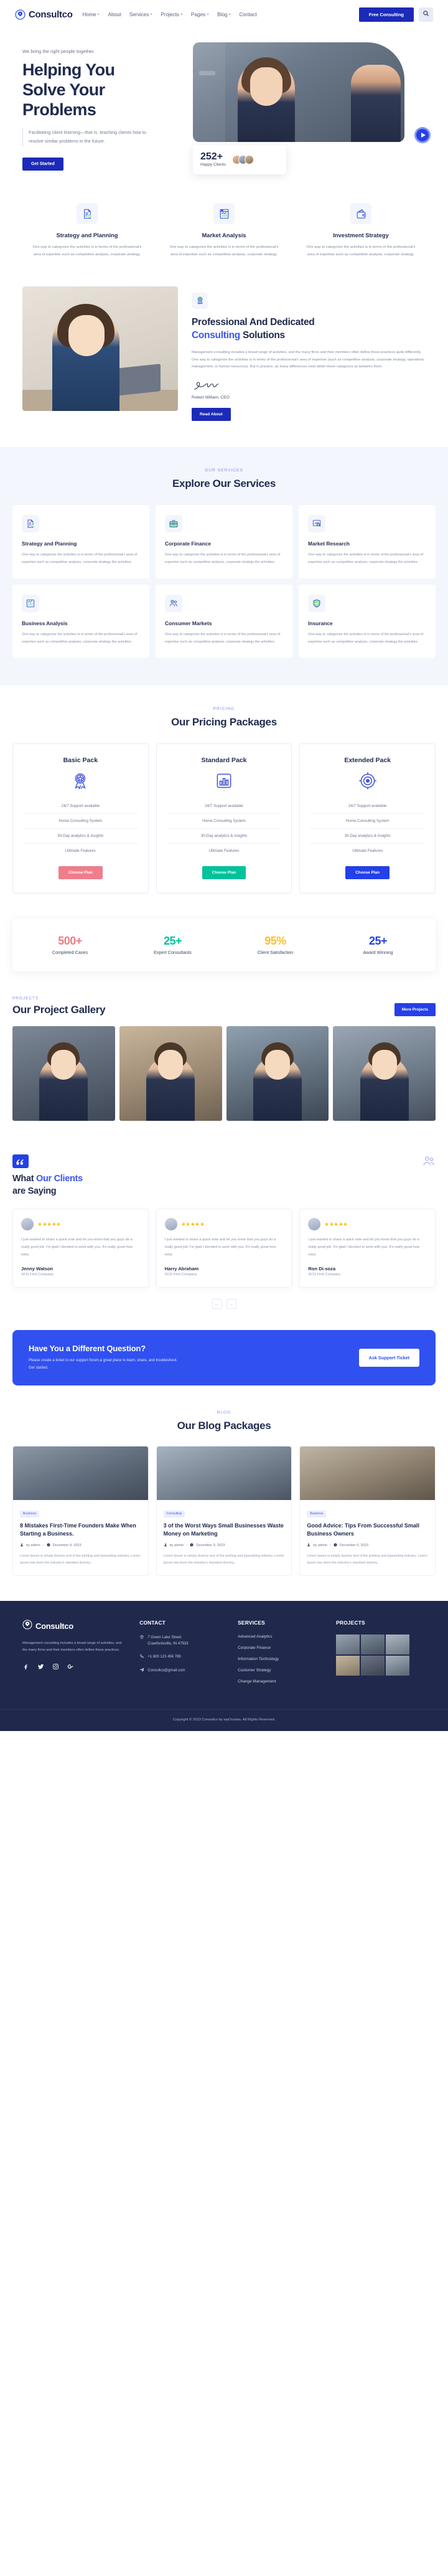  What do you see at coordinates (252, 1622) in the screenshot?
I see `footer-services-heading: SERVICES` at bounding box center [252, 1622].